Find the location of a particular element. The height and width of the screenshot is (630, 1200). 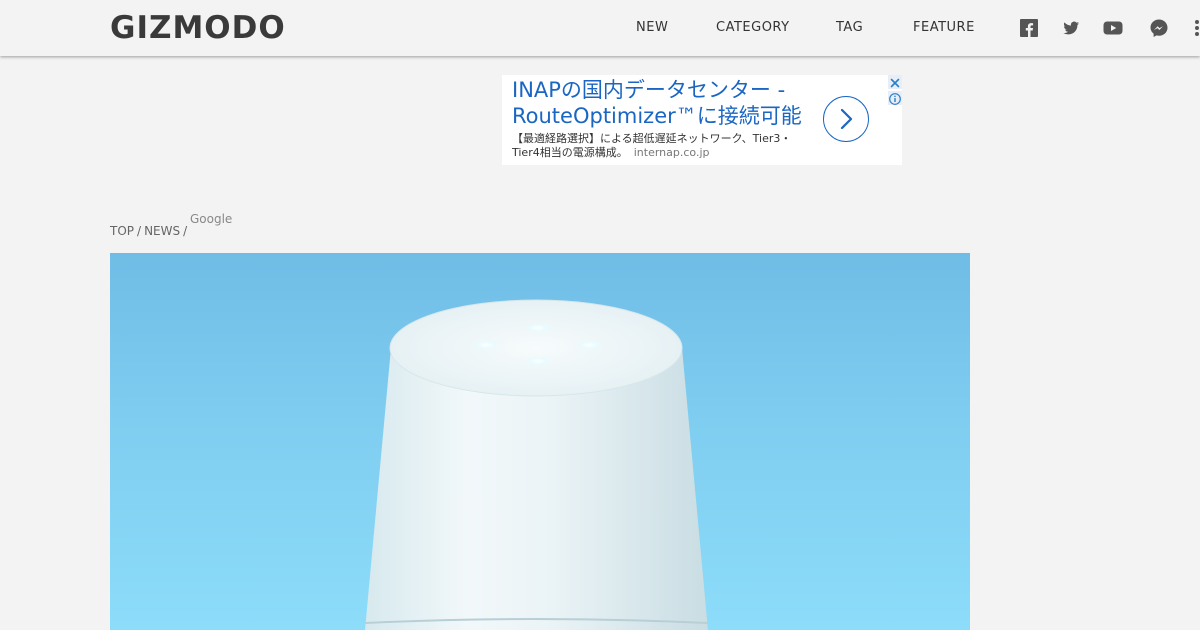

site-logo: GIZMODO is located at coordinates (198, 28).